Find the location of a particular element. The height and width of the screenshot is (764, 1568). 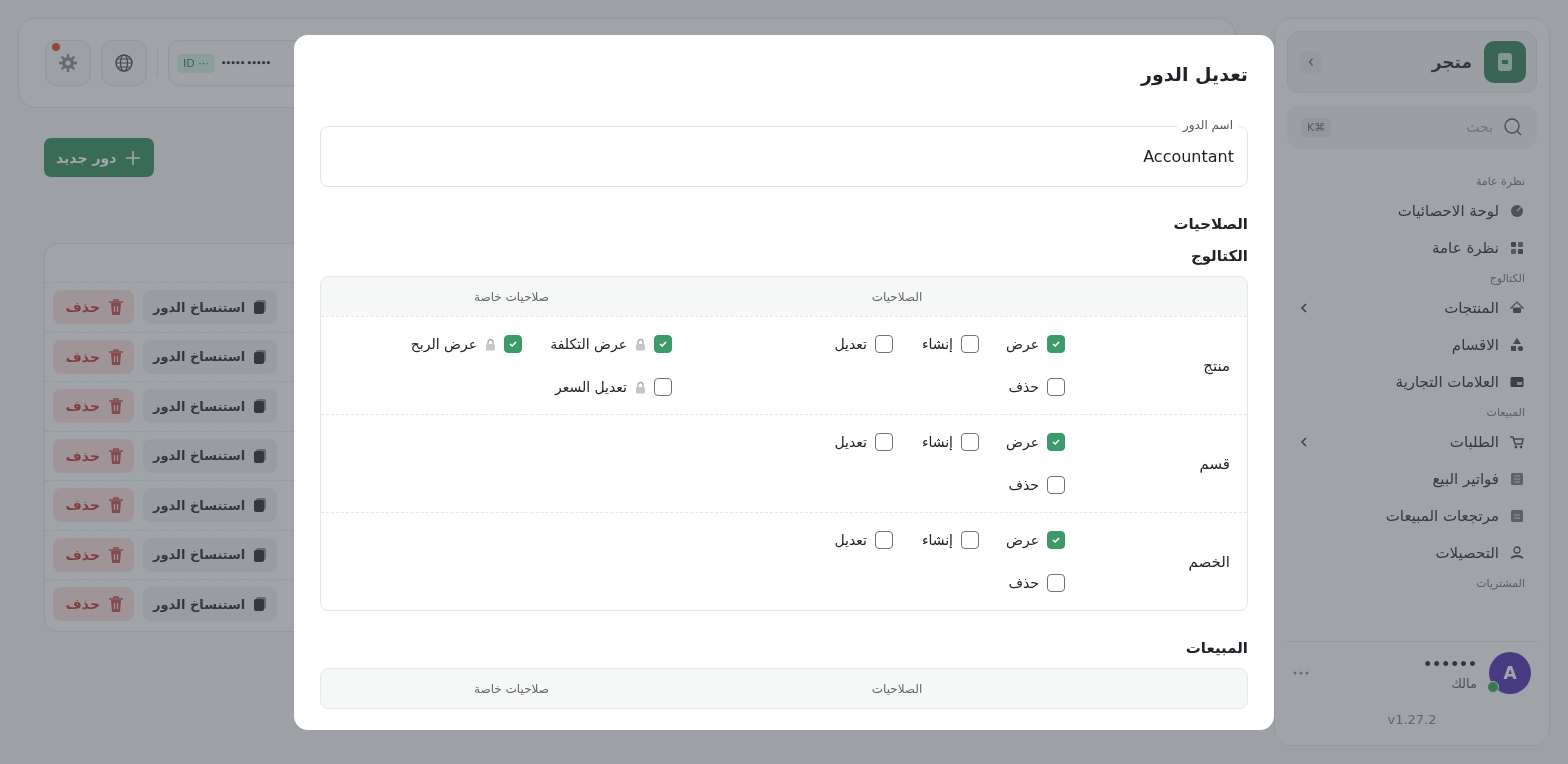

permissions-title: الصلاحيات is located at coordinates (1210, 224).